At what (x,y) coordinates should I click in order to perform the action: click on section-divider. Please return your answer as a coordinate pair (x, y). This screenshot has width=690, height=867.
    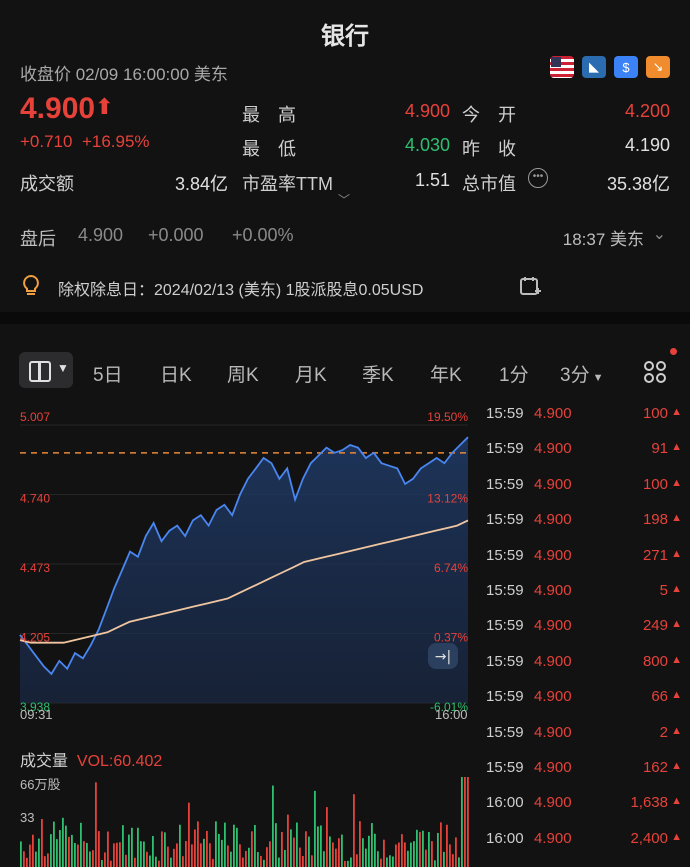
    Looking at the image, I should click on (345, 318).